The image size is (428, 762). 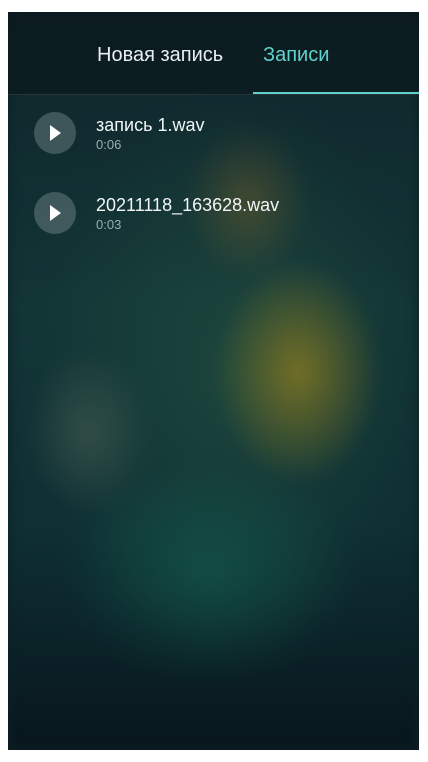 I want to click on tab-bar: Новая запись Записи, so click(x=213, y=53).